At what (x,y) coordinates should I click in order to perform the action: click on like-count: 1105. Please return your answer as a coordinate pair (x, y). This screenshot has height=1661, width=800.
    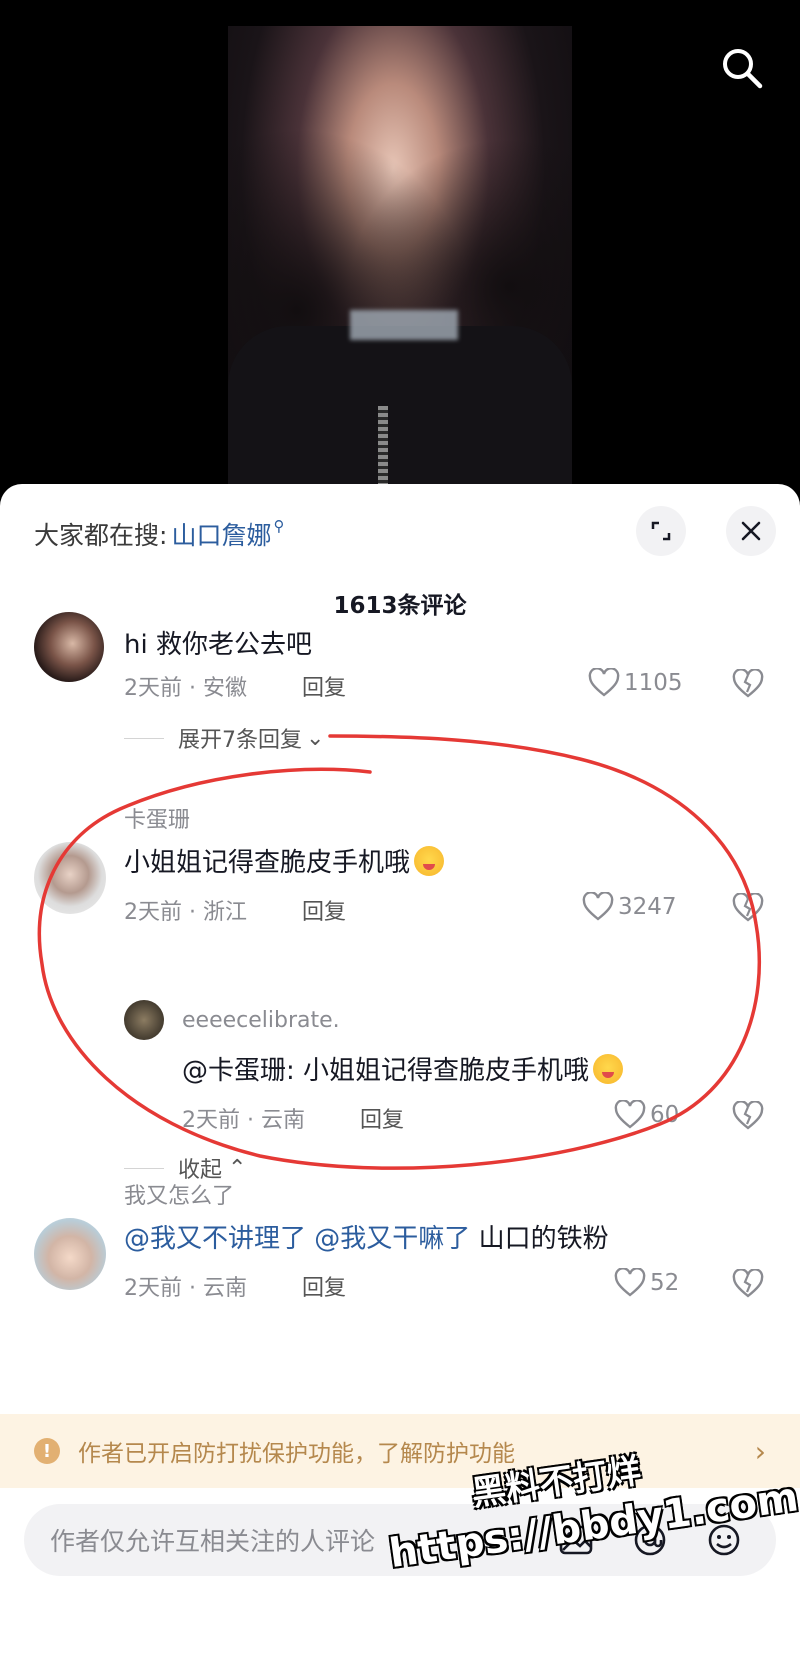
    Looking at the image, I should click on (653, 683).